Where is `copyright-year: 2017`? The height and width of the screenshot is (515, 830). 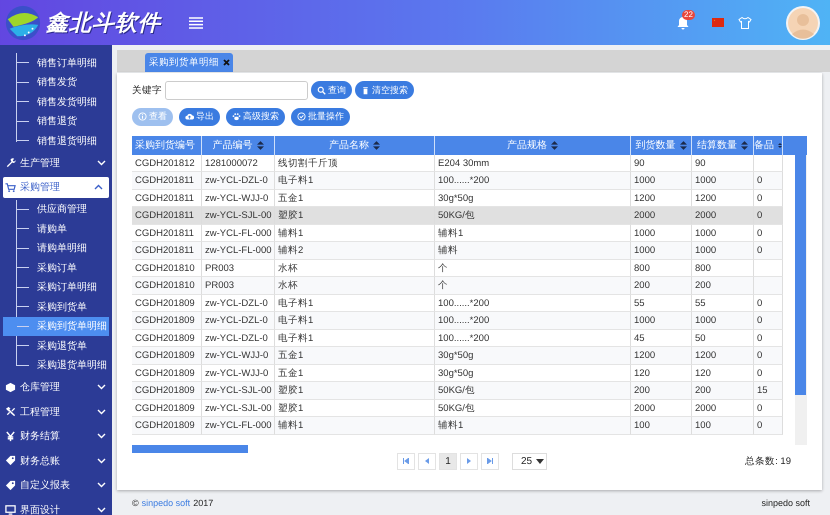
copyright-year: 2017 is located at coordinates (203, 503).